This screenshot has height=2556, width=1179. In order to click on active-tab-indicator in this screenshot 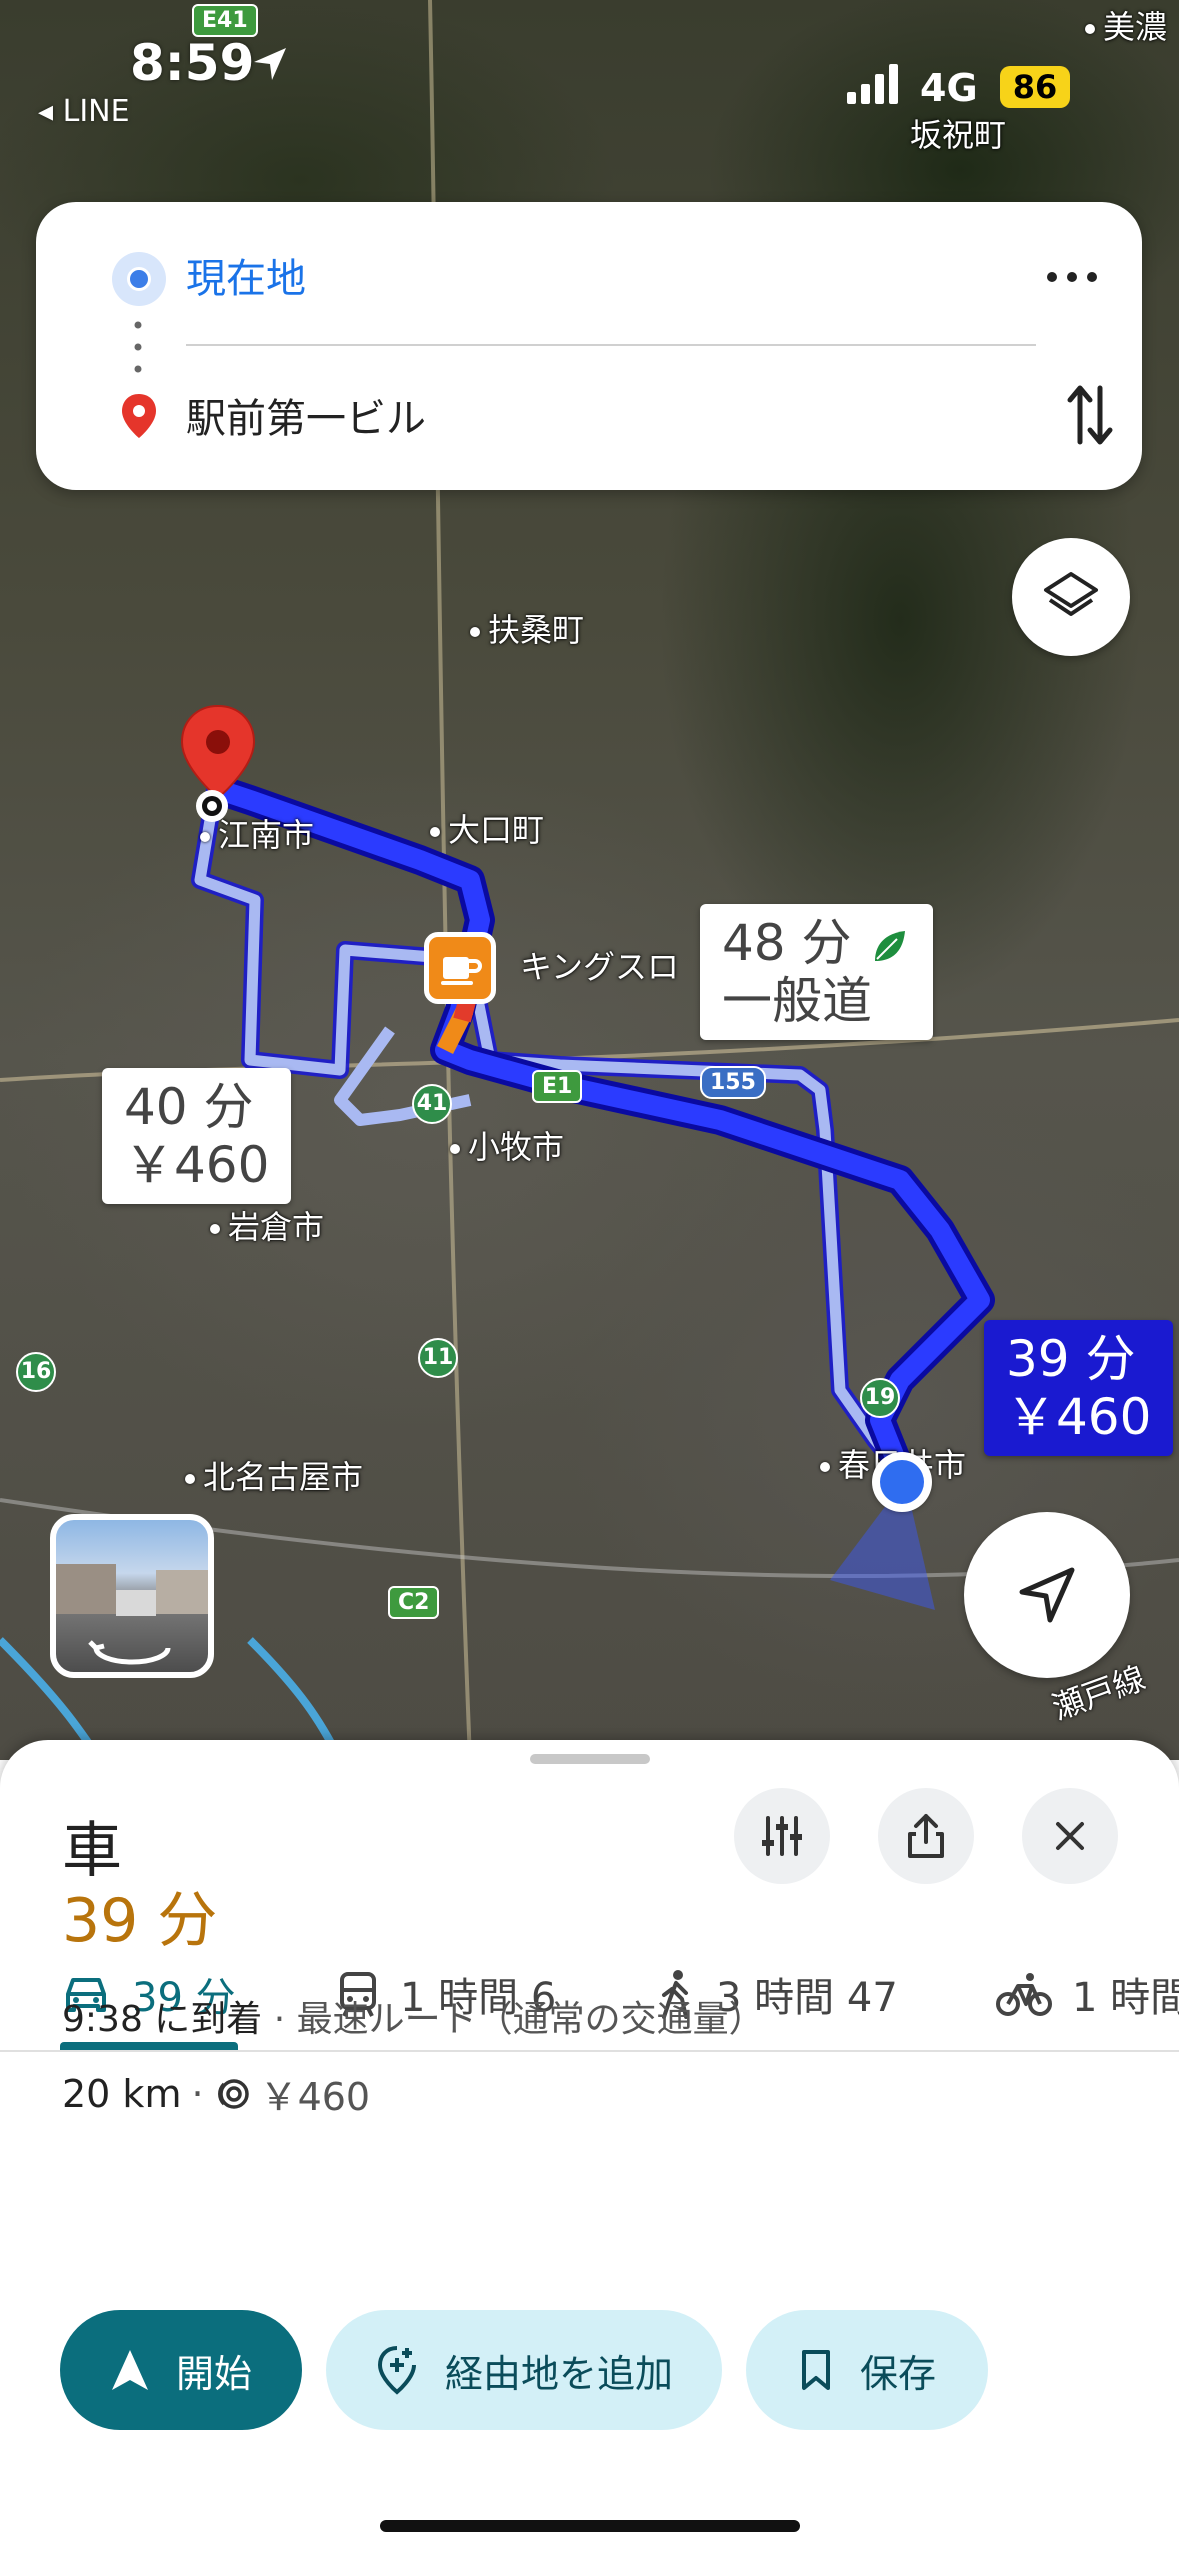, I will do `click(149, 2046)`.